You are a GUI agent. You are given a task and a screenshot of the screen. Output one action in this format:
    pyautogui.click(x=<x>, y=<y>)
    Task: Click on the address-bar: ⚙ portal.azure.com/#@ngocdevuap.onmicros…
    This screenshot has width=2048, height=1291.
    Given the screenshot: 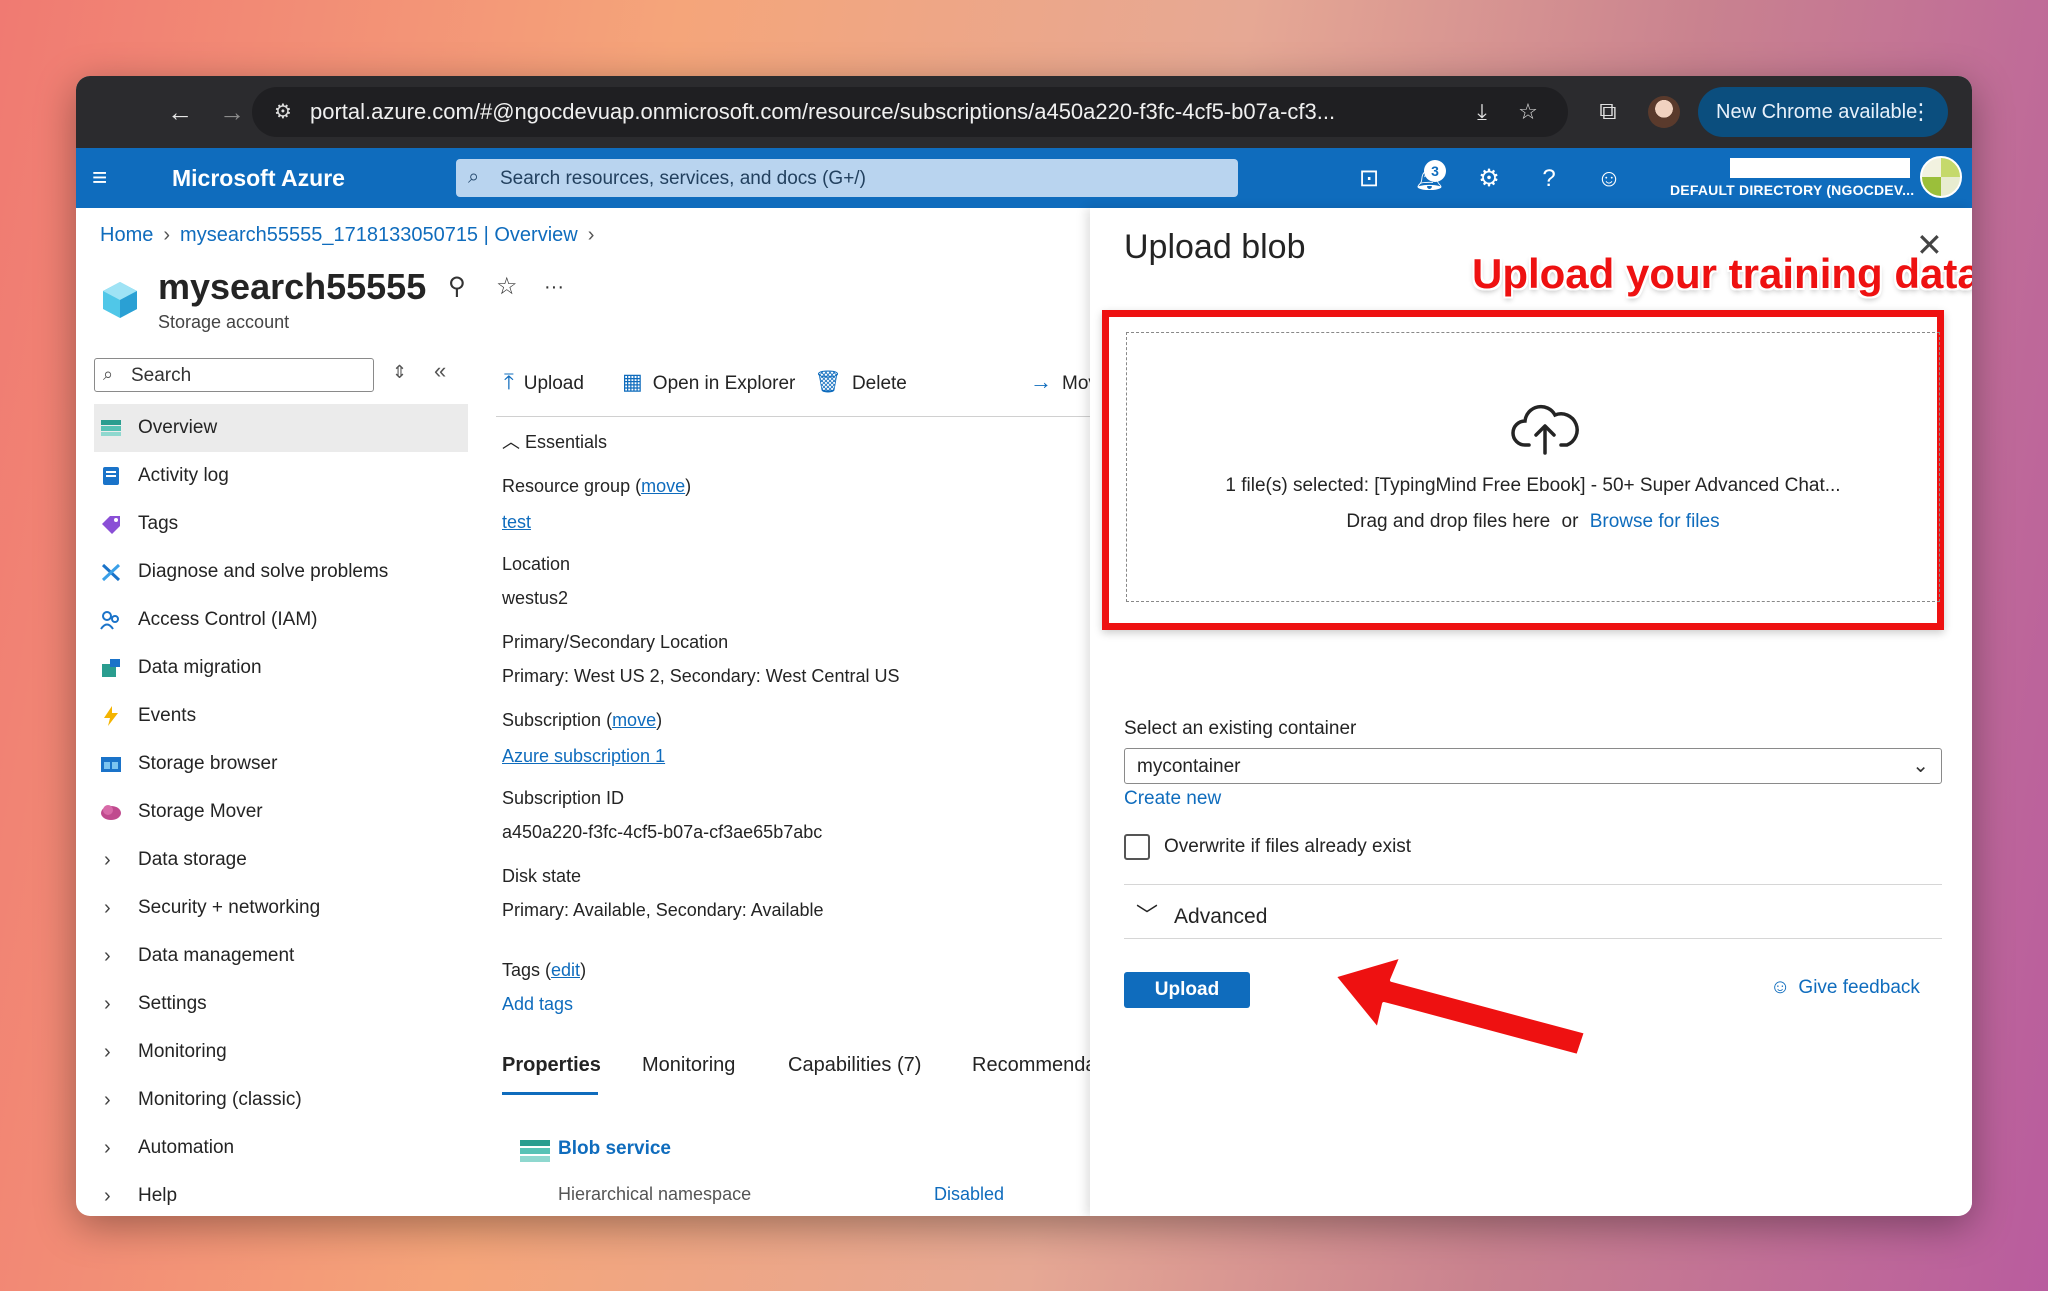 What is the action you would take?
    pyautogui.click(x=910, y=112)
    